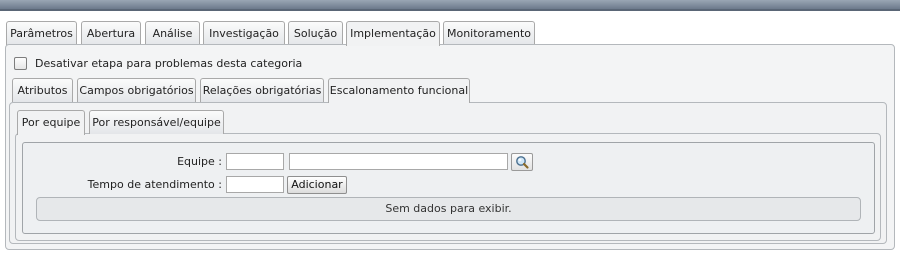  Describe the element at coordinates (136, 90) in the screenshot. I see `tab-campos-obrigatorios: Campos obrigatórios` at that location.